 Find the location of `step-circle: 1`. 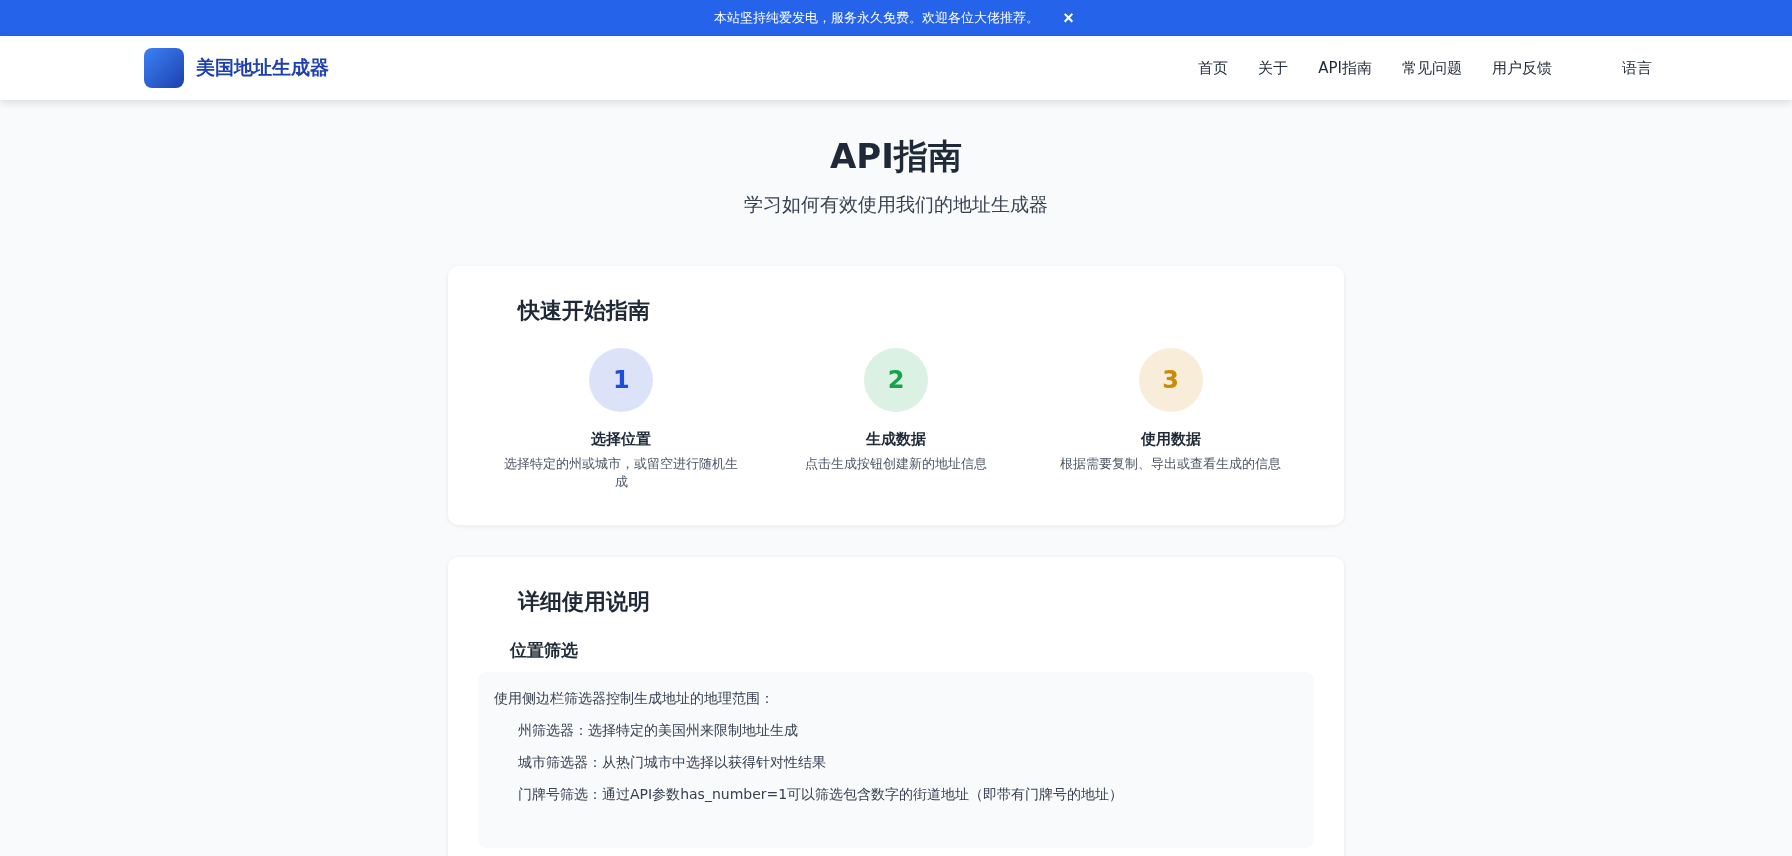

step-circle: 1 is located at coordinates (621, 380).